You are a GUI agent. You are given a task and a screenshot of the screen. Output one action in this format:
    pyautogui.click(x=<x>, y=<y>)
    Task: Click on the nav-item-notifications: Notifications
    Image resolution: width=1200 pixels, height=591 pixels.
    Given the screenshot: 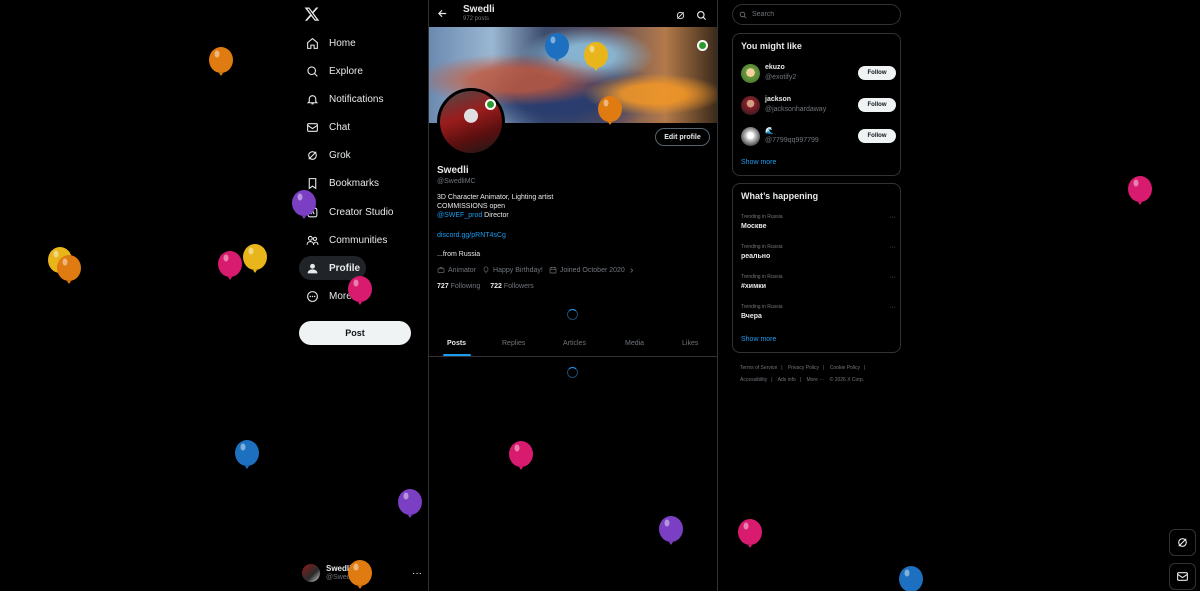 What is the action you would take?
    pyautogui.click(x=344, y=99)
    